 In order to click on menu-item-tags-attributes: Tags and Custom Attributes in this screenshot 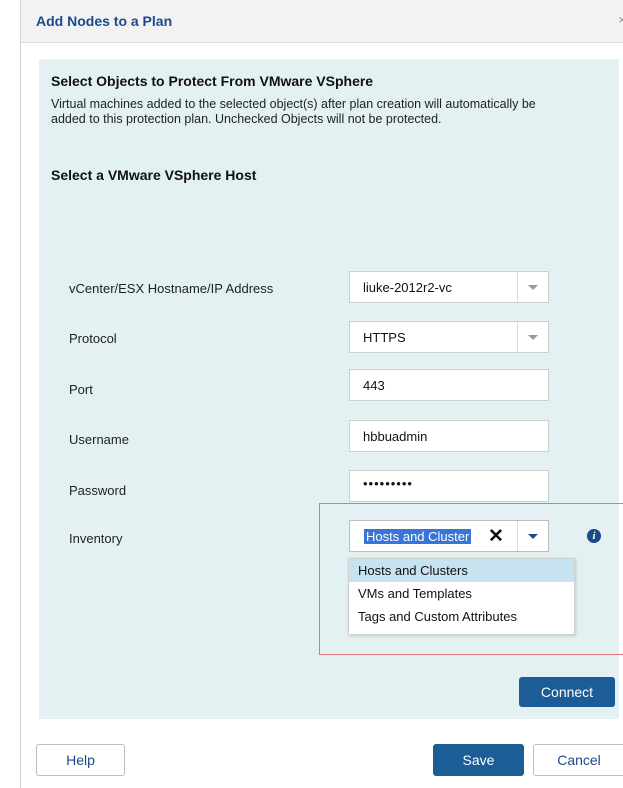, I will do `click(461, 616)`.